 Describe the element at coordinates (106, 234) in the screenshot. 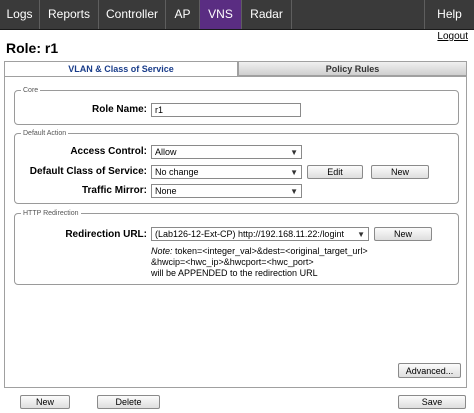

I see `redirection-url-label: Redirection URL:` at that location.